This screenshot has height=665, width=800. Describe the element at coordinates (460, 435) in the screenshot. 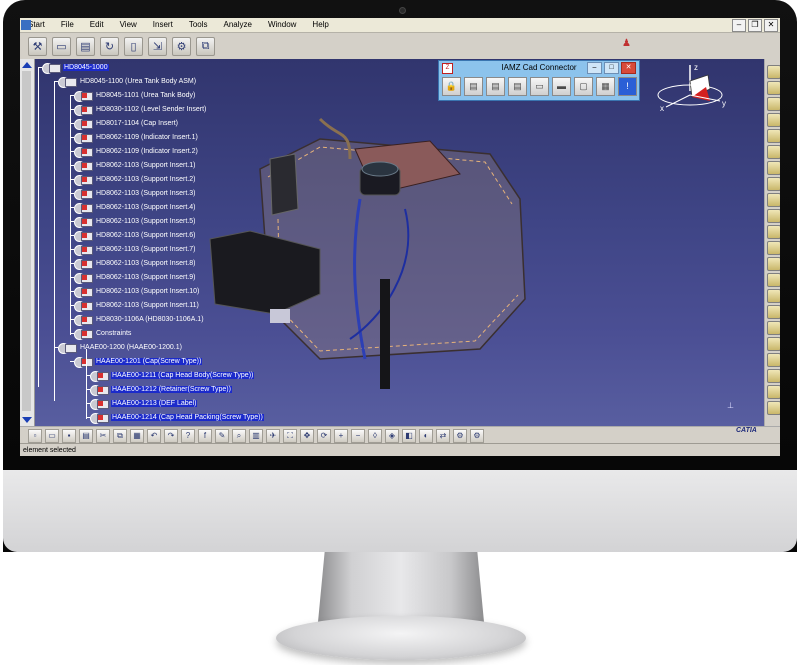

I see `product-icon: ⚙` at that location.